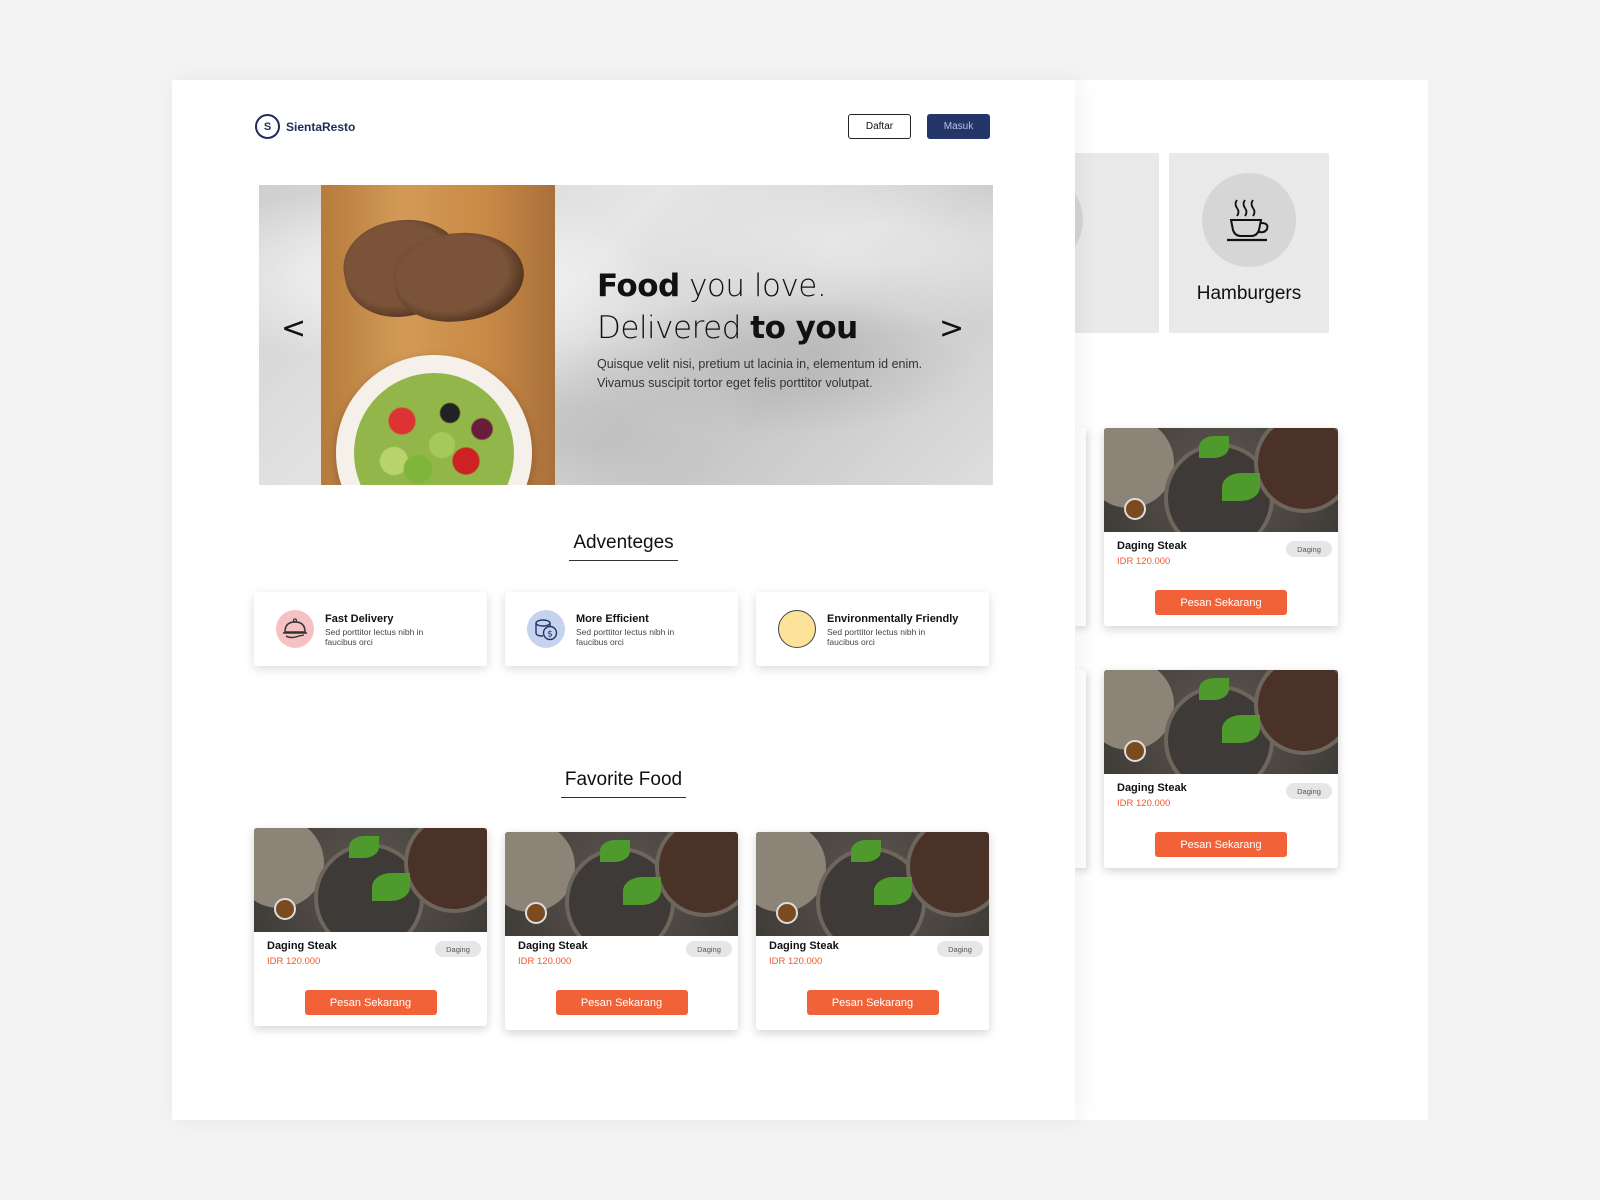 Image resolution: width=1600 pixels, height=1200 pixels. I want to click on coffee-cup-icon, so click(1249, 220).